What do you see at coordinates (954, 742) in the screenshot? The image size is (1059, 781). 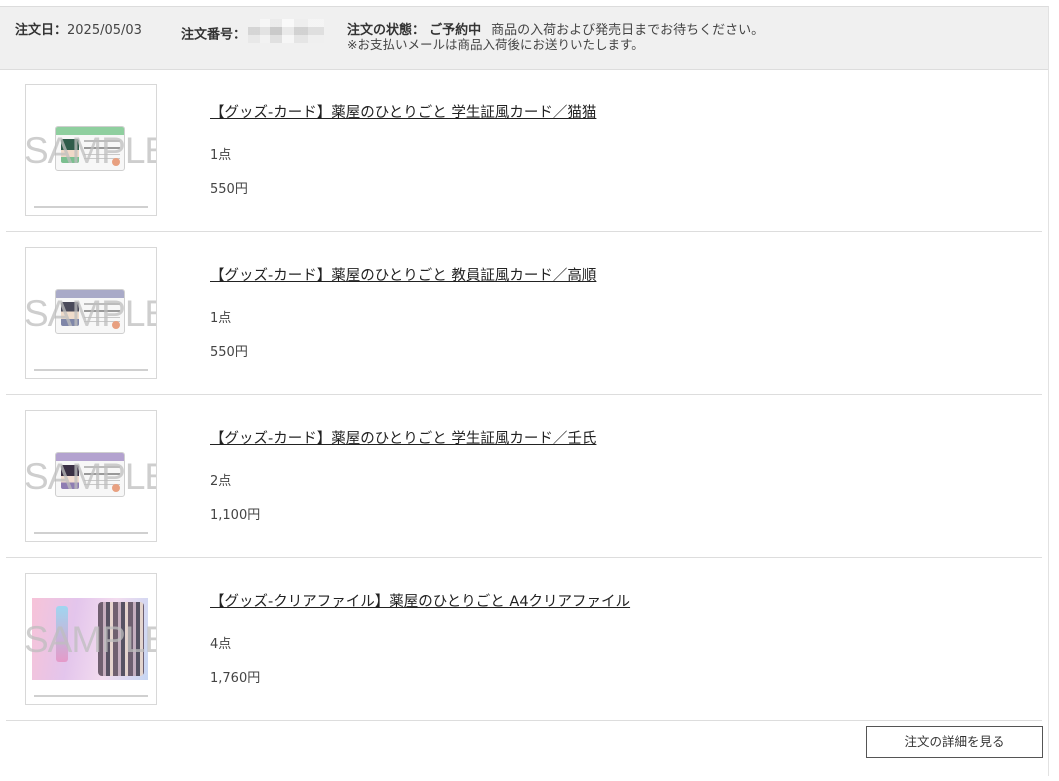 I see `order-detail-button: 注文の詳細を見る` at bounding box center [954, 742].